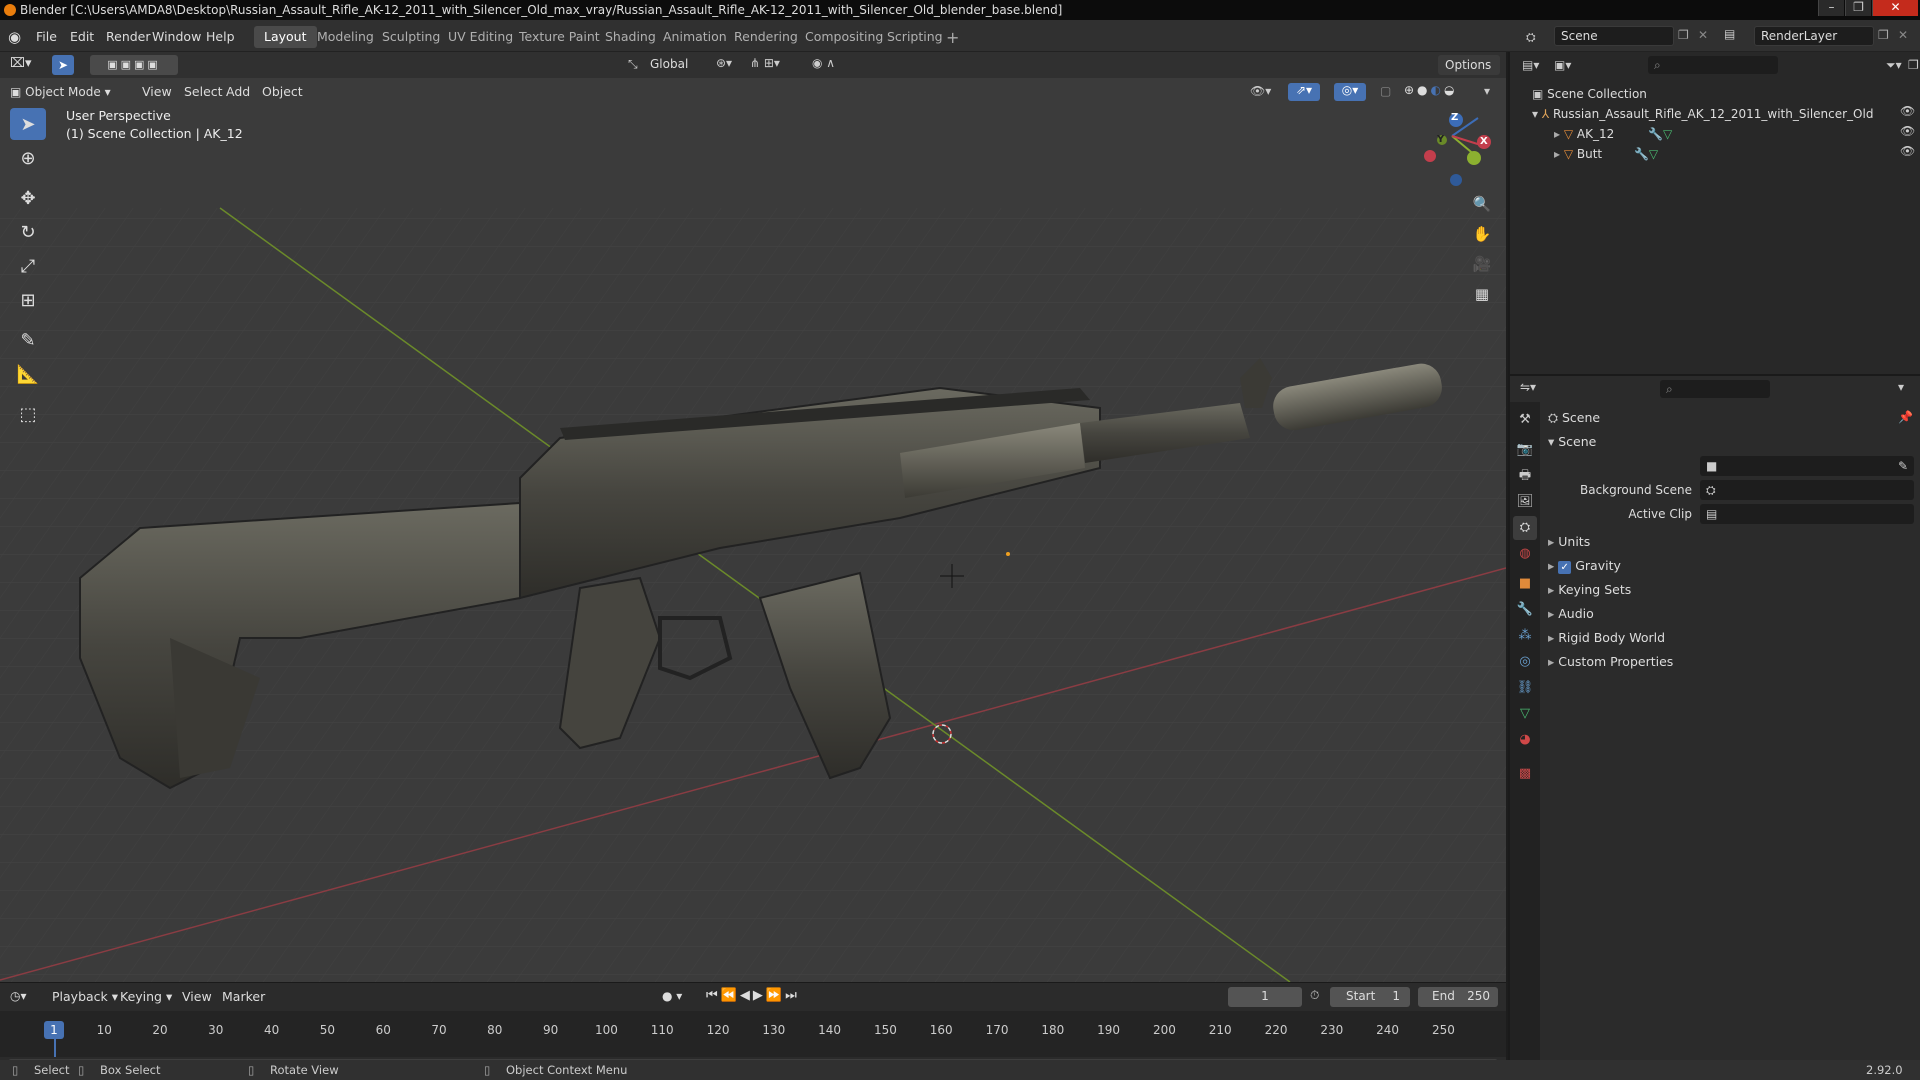  Describe the element at coordinates (282, 92) in the screenshot. I see `viewport-menu-object: Object` at that location.